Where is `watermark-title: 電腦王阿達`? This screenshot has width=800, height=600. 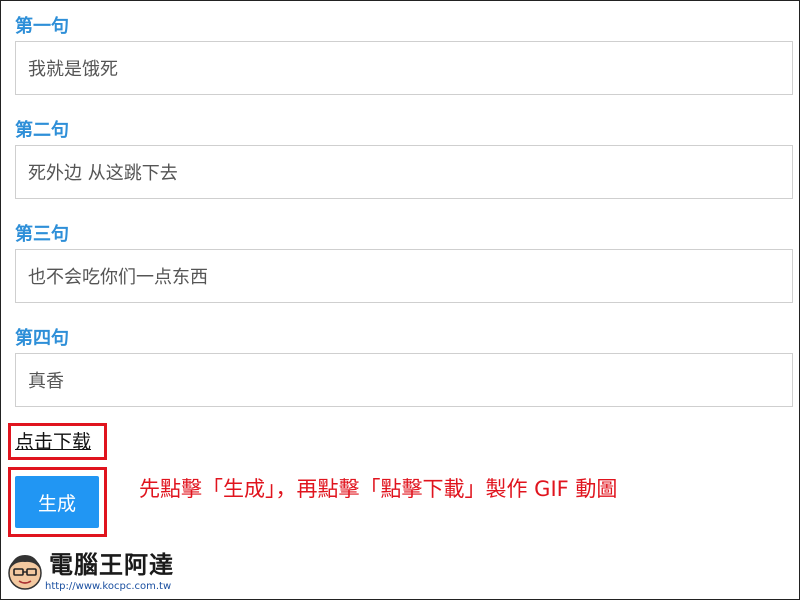 watermark-title: 電腦王阿達 is located at coordinates (111, 565).